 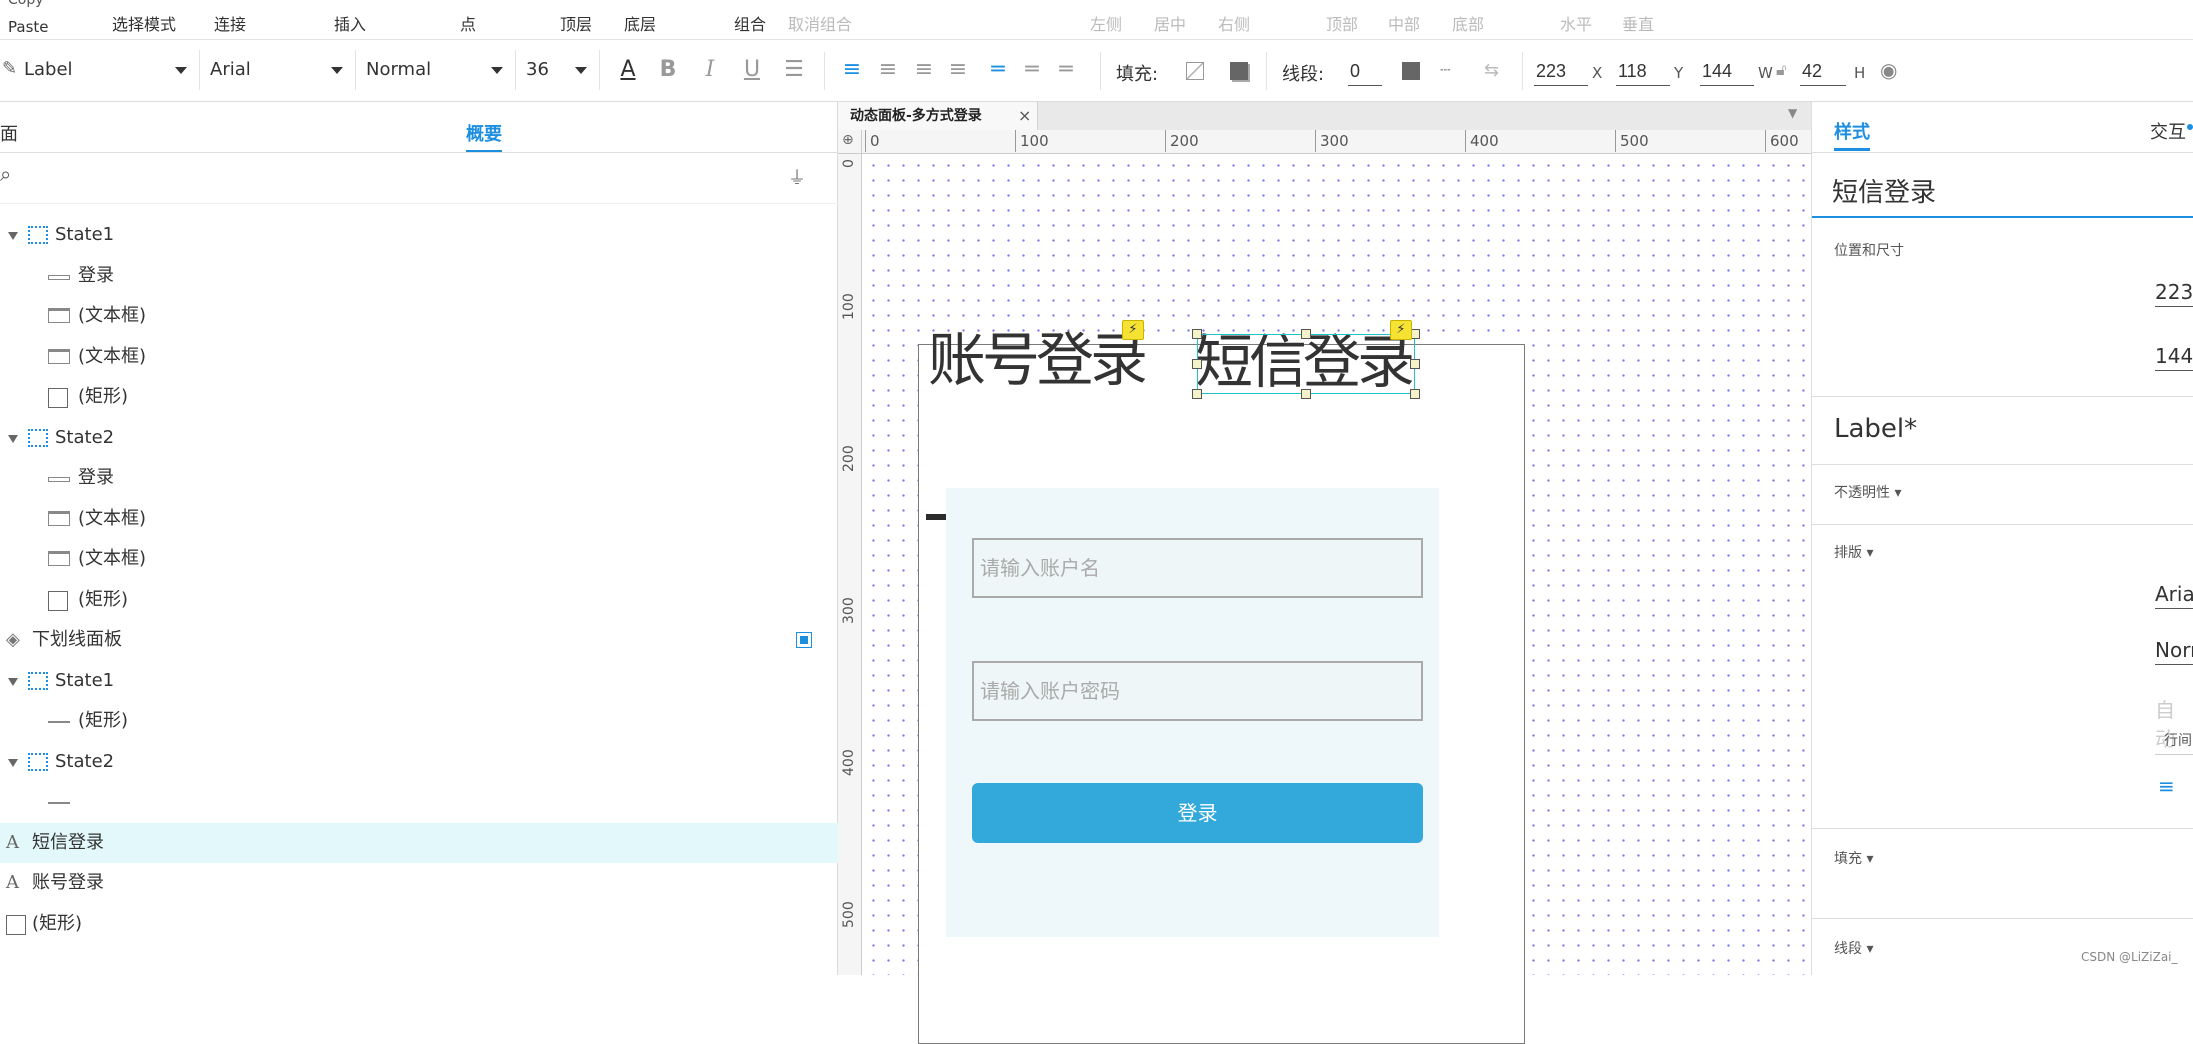 I want to click on select-mode-button: 选择模式, so click(x=144, y=23).